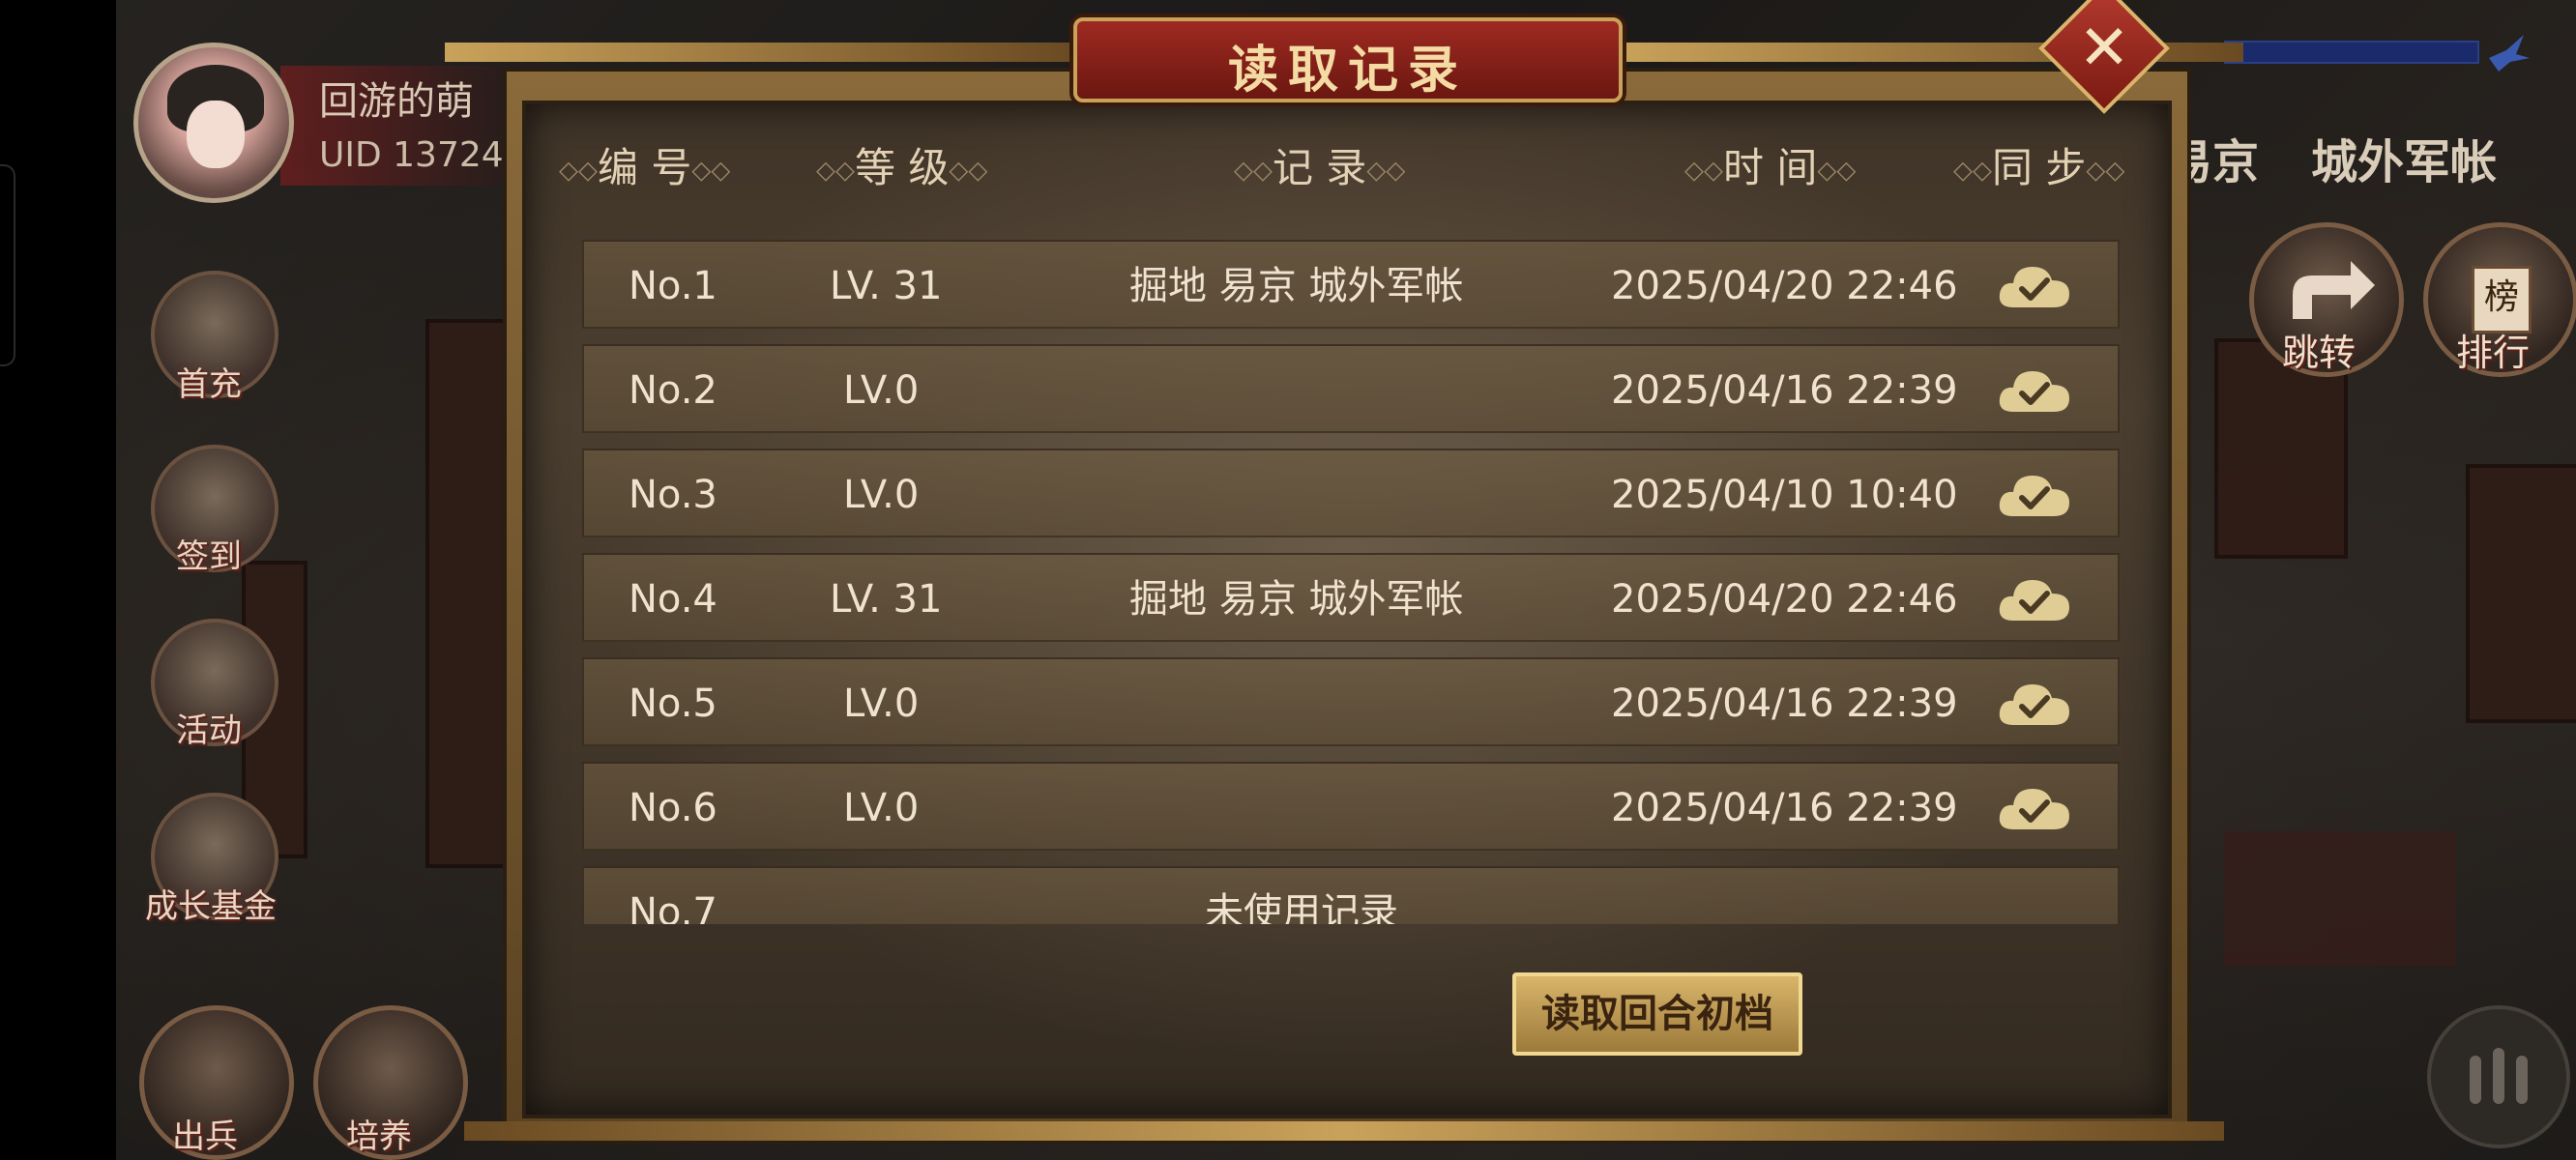 This screenshot has width=2576, height=1160. Describe the element at coordinates (1351, 701) in the screenshot. I see `record-row: No.5 LV.0 2025/04/16 22:39` at that location.